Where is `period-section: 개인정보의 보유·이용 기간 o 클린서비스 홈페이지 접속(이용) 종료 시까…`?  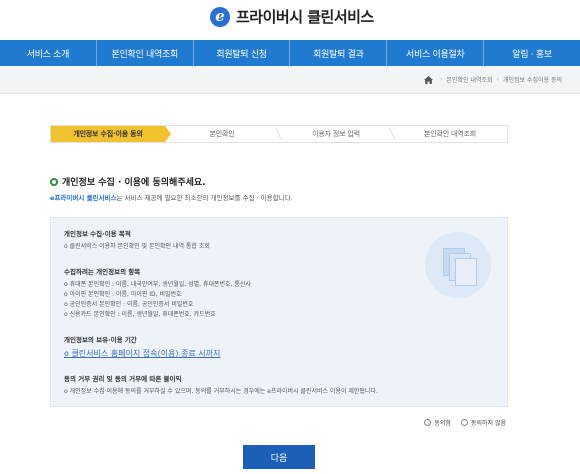
period-section: 개인정보의 보유·이용 기간 o 클린서비스 홈페이지 접속(이용) 종료 시까… is located at coordinates (142, 346).